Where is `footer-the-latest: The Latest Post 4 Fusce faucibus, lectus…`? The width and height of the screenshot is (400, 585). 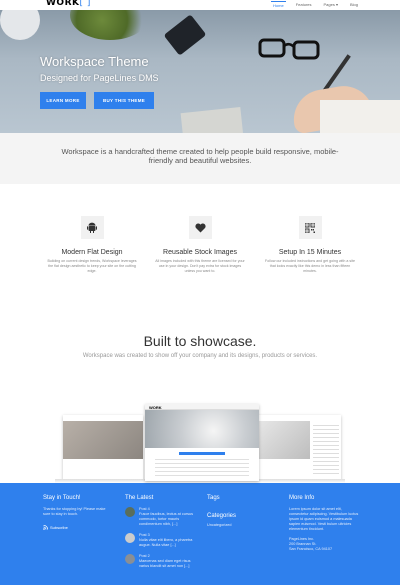
footer-the-latest: The Latest Post 4 Fusce faucibus, lectus… is located at coordinates (162, 532).